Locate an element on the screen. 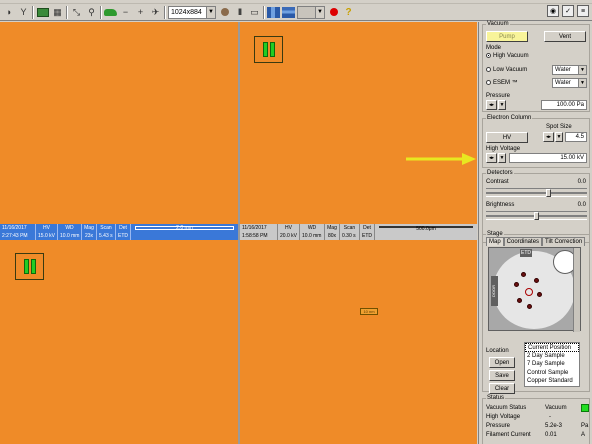 This screenshot has width=592, height=444. high-voltage-input: 15.00 kV is located at coordinates (548, 158).